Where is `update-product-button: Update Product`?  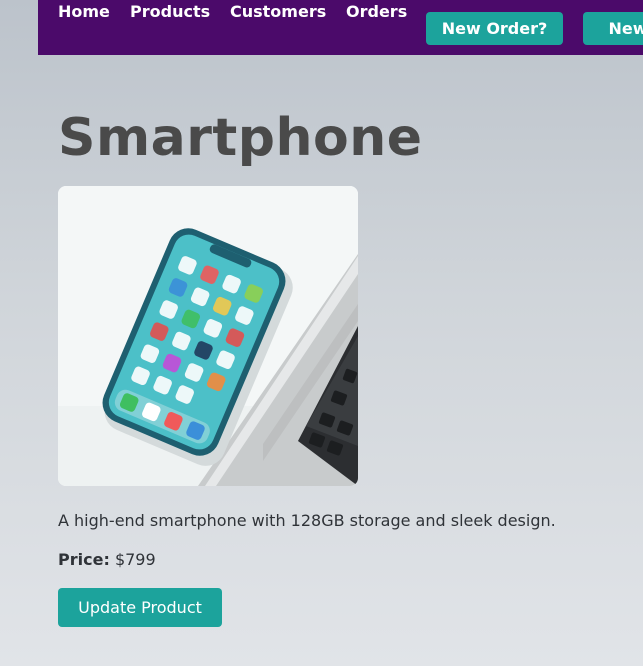
update-product-button: Update Product is located at coordinates (140, 607).